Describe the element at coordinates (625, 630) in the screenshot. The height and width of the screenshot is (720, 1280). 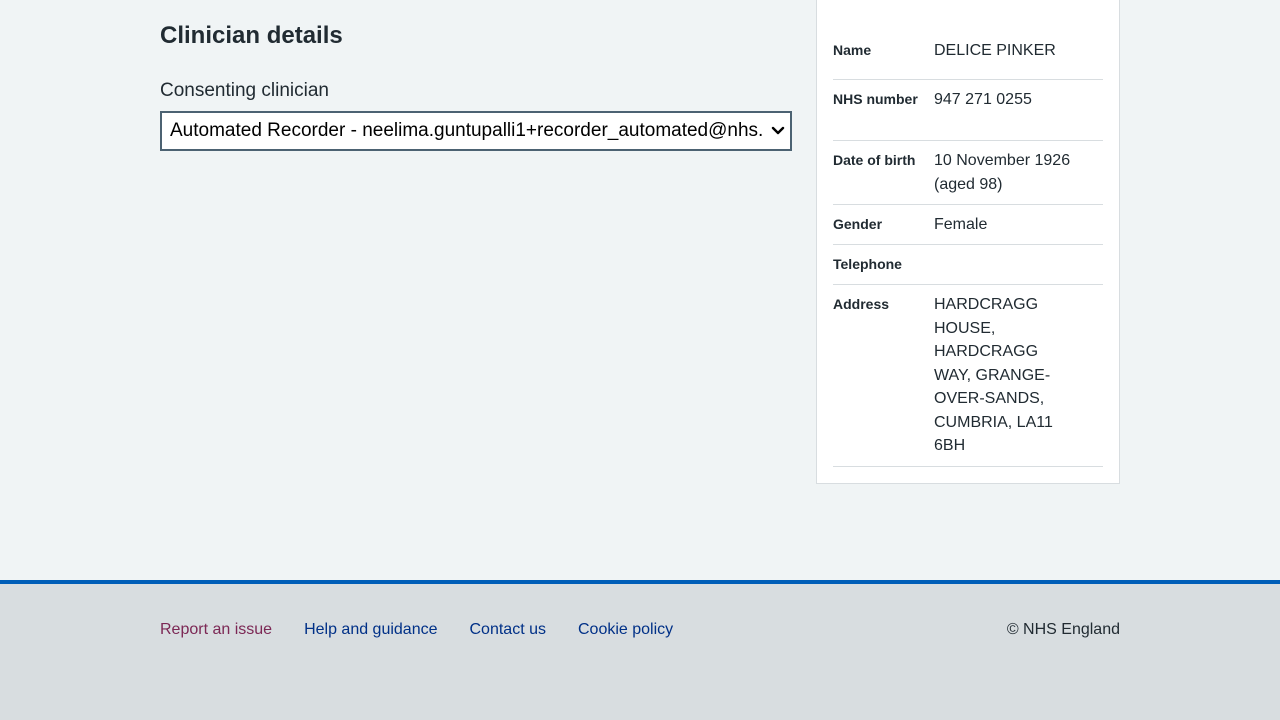
I see `footer-link-cookie-policy: Cookie policy` at that location.